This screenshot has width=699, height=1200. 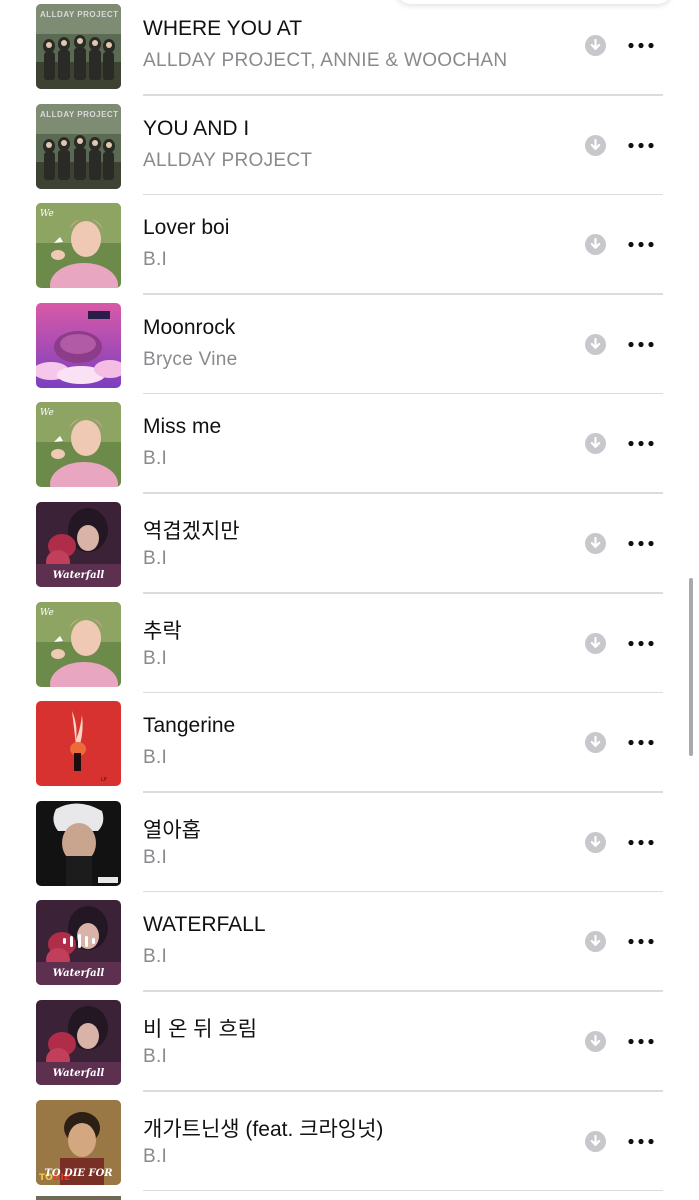 I want to click on artwork-text: TO DIE FOR, so click(x=78, y=1173).